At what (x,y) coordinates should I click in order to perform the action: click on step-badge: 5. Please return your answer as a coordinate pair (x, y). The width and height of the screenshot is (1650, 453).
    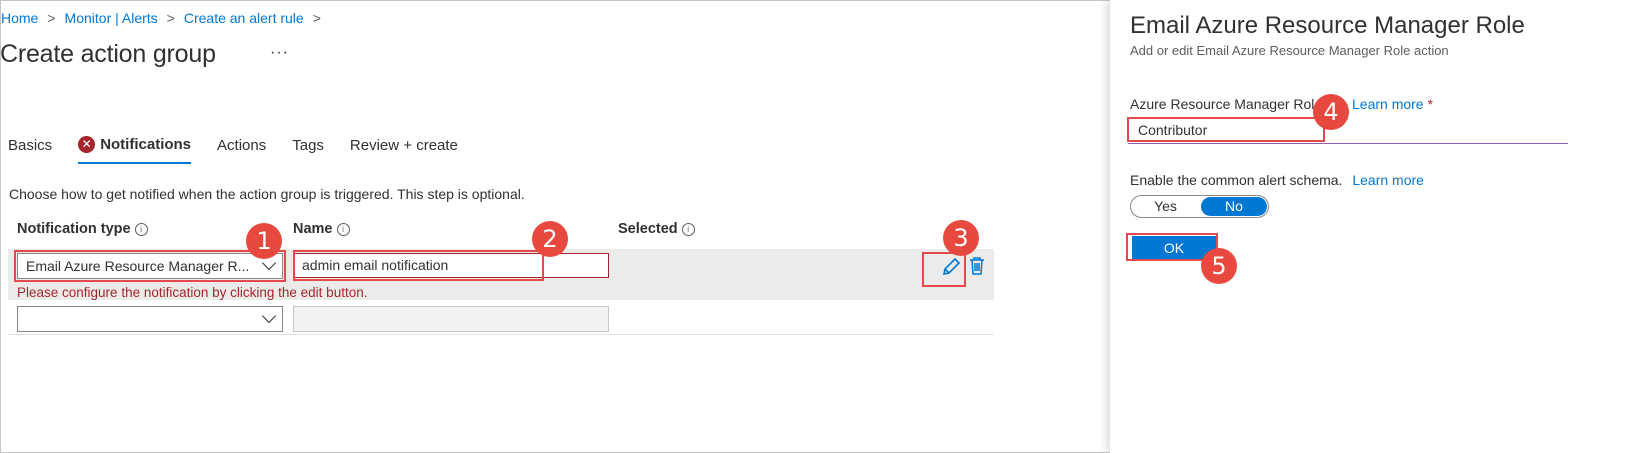
    Looking at the image, I should click on (1219, 266).